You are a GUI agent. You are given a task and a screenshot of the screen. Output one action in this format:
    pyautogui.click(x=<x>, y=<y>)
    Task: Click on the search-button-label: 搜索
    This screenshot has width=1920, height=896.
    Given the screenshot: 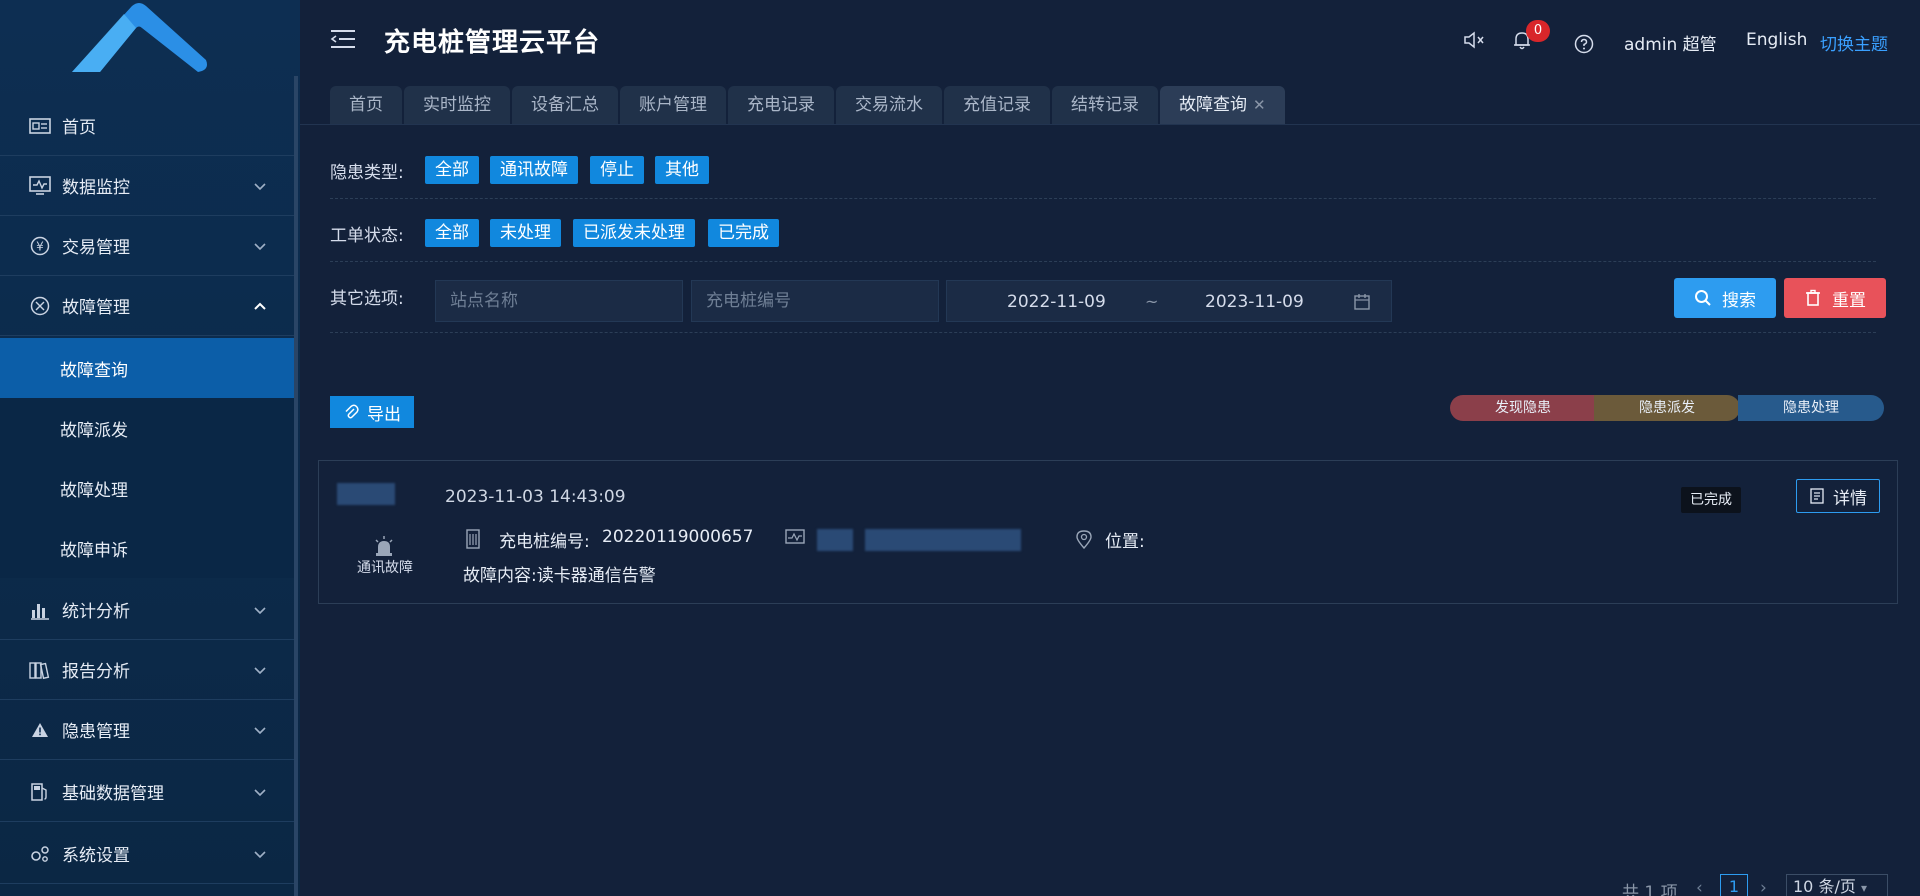 What is the action you would take?
    pyautogui.click(x=1739, y=300)
    